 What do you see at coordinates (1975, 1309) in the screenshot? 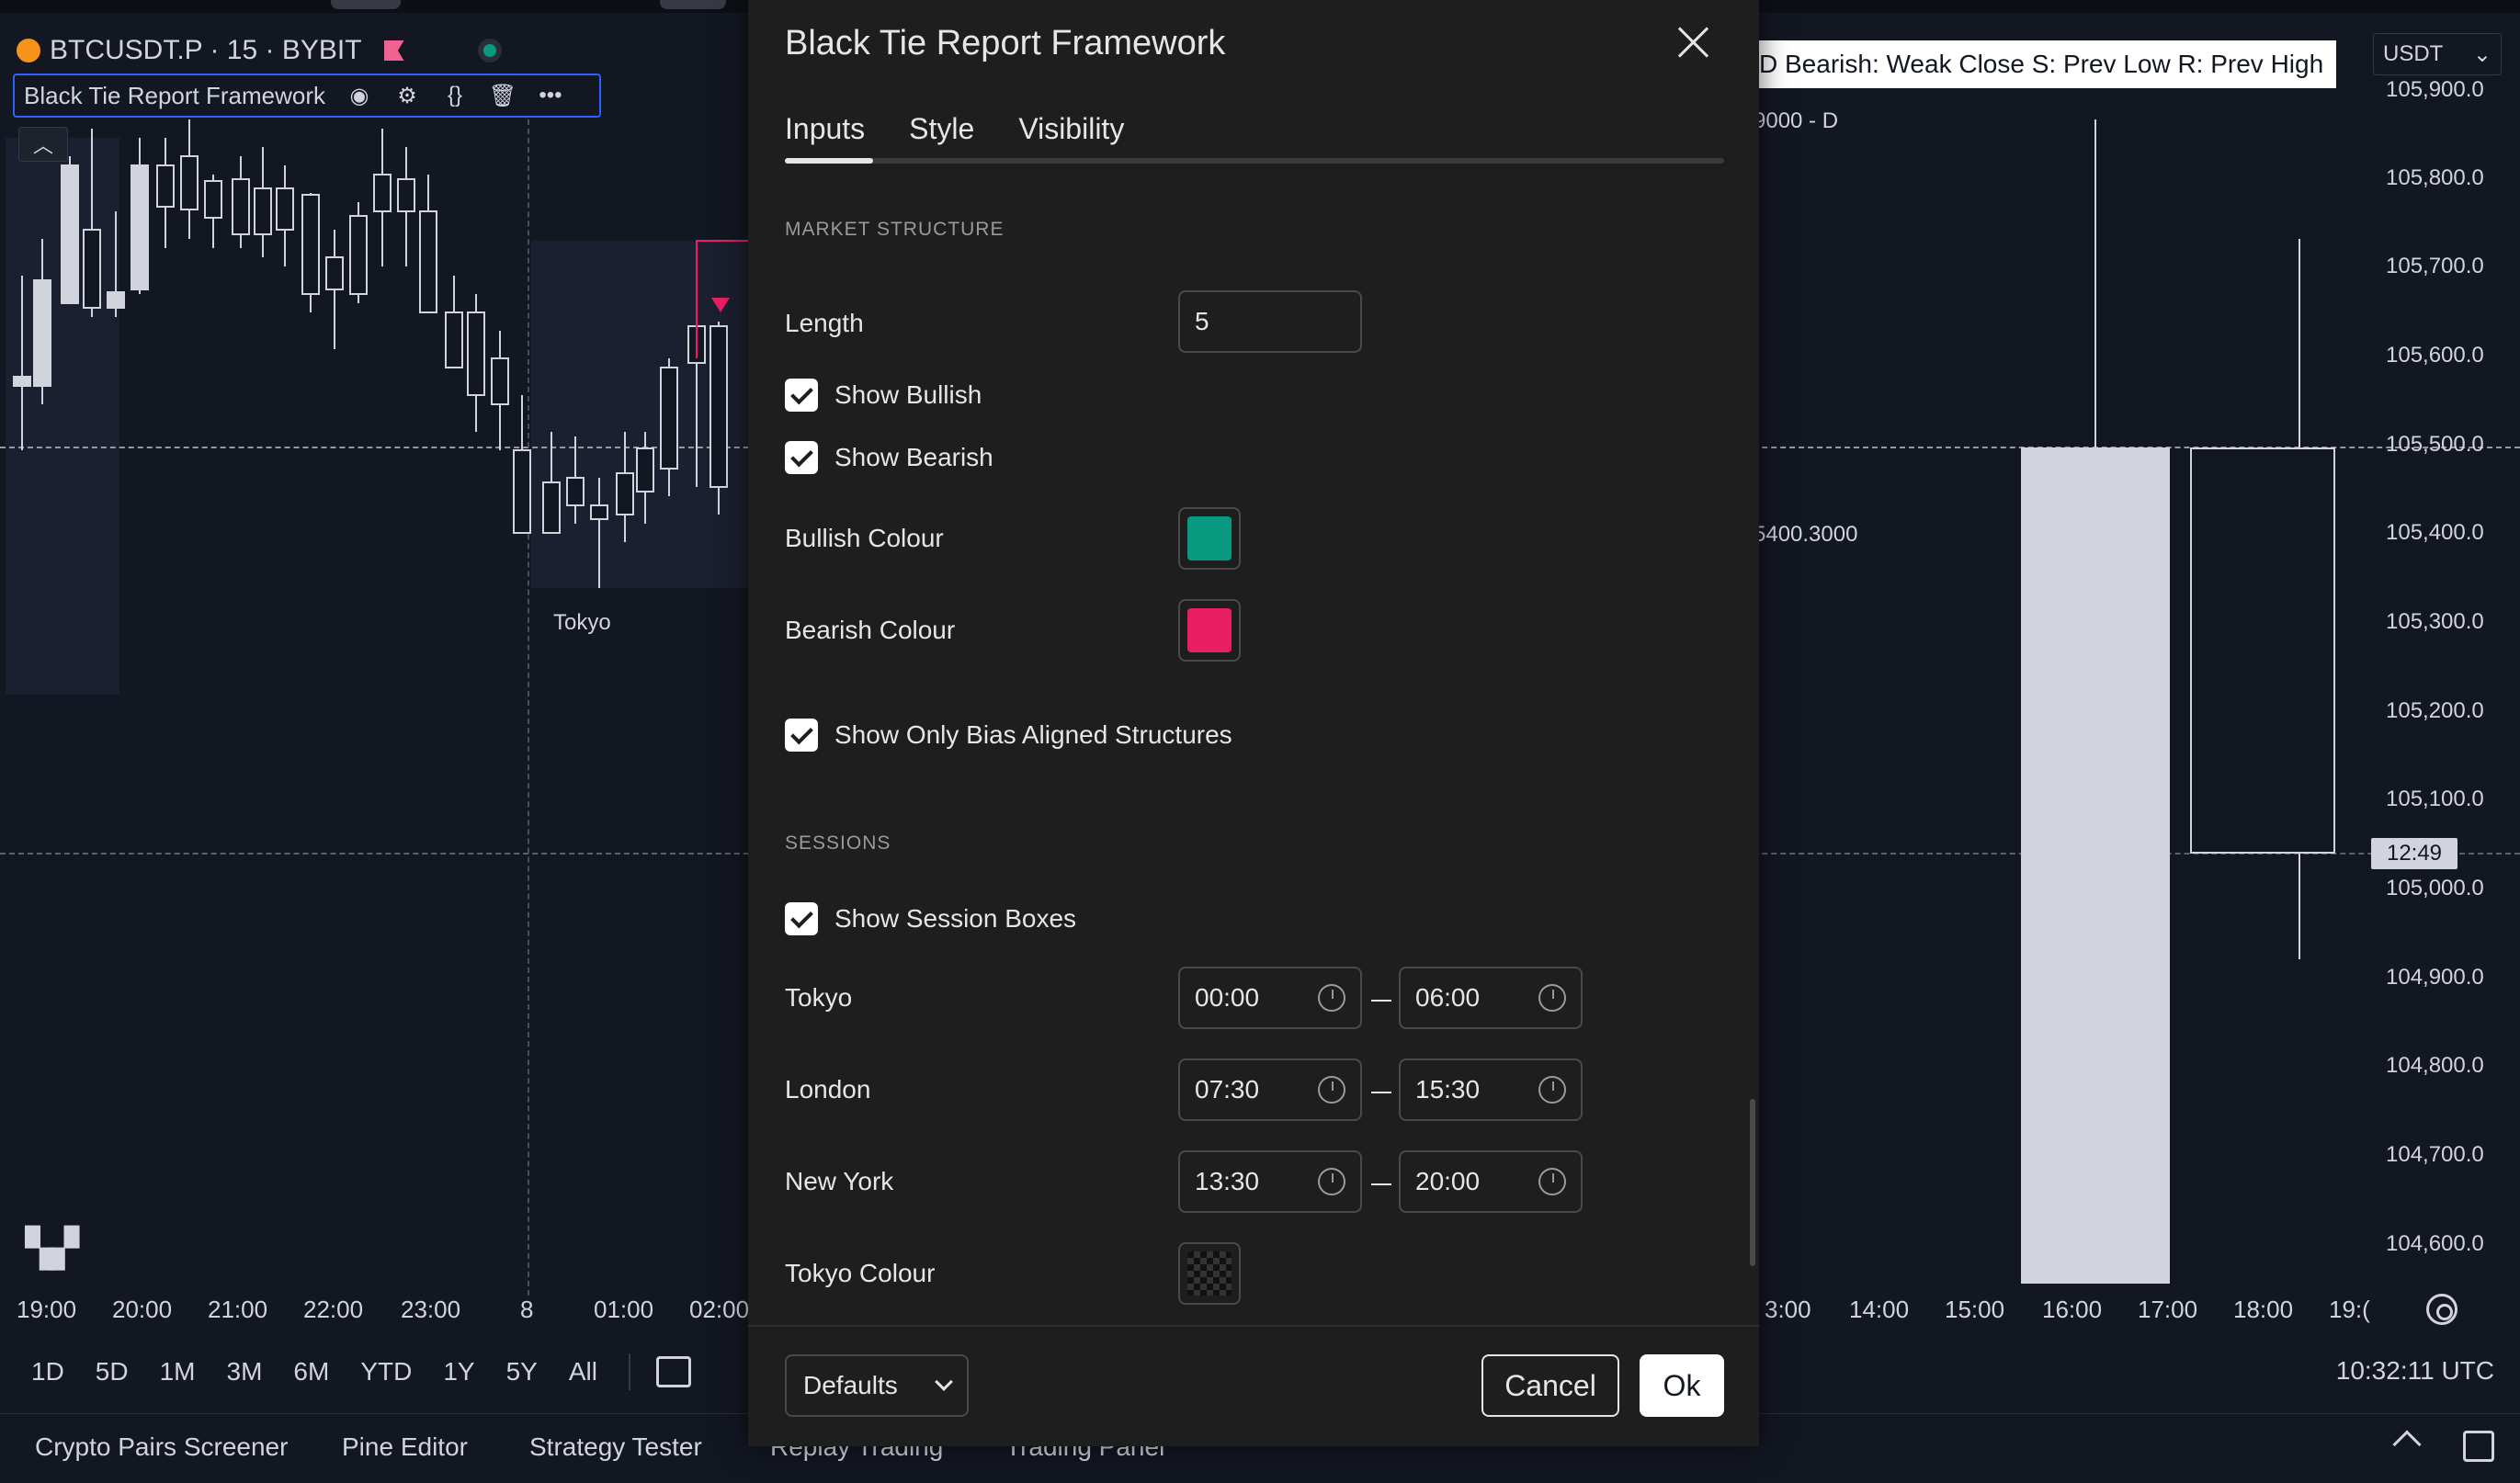
I see `time-tick: 15:00` at bounding box center [1975, 1309].